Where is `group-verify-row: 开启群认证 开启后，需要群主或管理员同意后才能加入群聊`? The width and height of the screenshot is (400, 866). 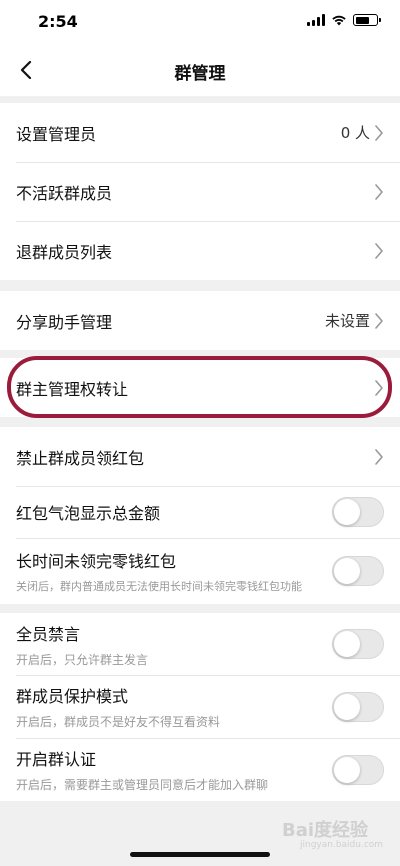
group-verify-row: 开启群认证 开启后，需要群主或管理员同意后才能加入群聊 is located at coordinates (200, 769).